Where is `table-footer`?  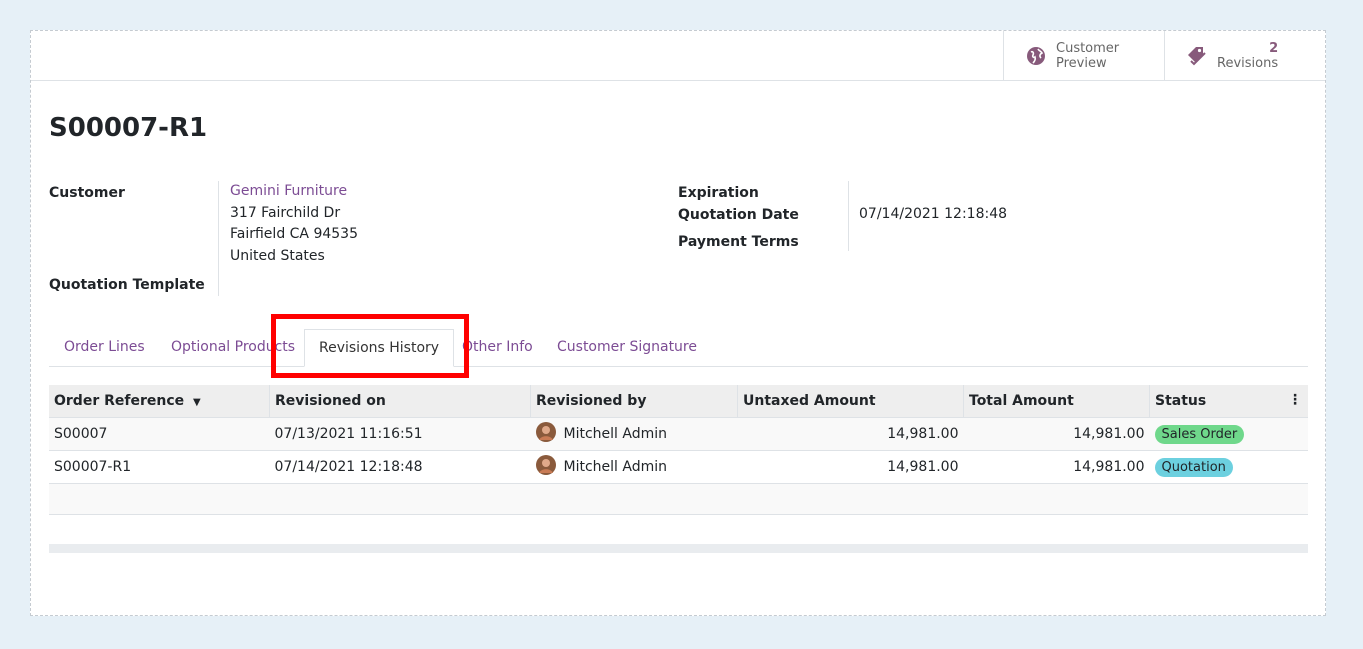
table-footer is located at coordinates (678, 548).